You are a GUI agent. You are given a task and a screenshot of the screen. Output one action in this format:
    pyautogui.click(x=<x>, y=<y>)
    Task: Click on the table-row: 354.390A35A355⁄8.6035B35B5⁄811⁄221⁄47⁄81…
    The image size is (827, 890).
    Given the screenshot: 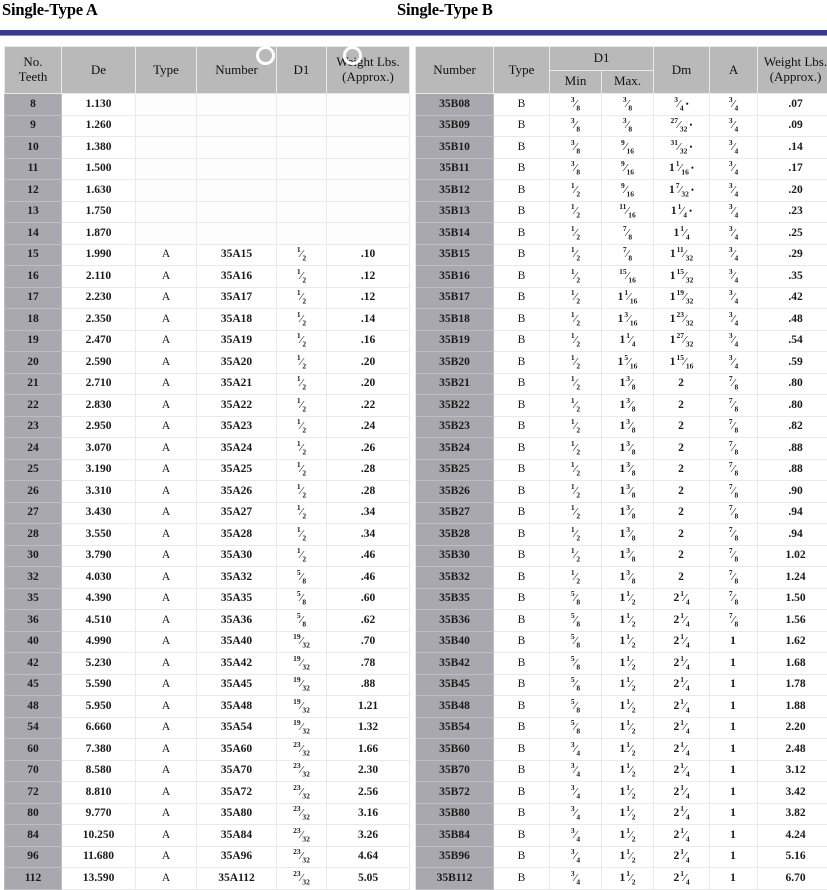 What is the action you would take?
    pyautogui.click(x=416, y=599)
    